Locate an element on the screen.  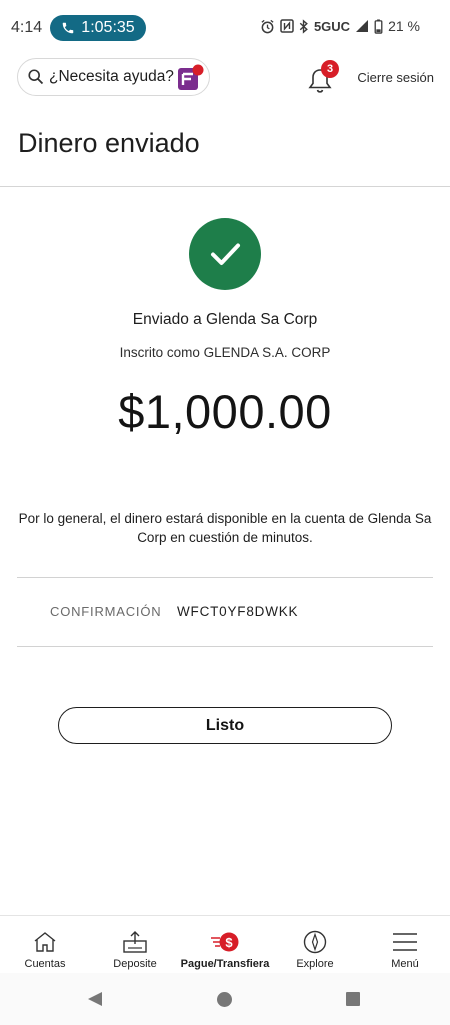
network-type: 5GUC is located at coordinates (332, 26).